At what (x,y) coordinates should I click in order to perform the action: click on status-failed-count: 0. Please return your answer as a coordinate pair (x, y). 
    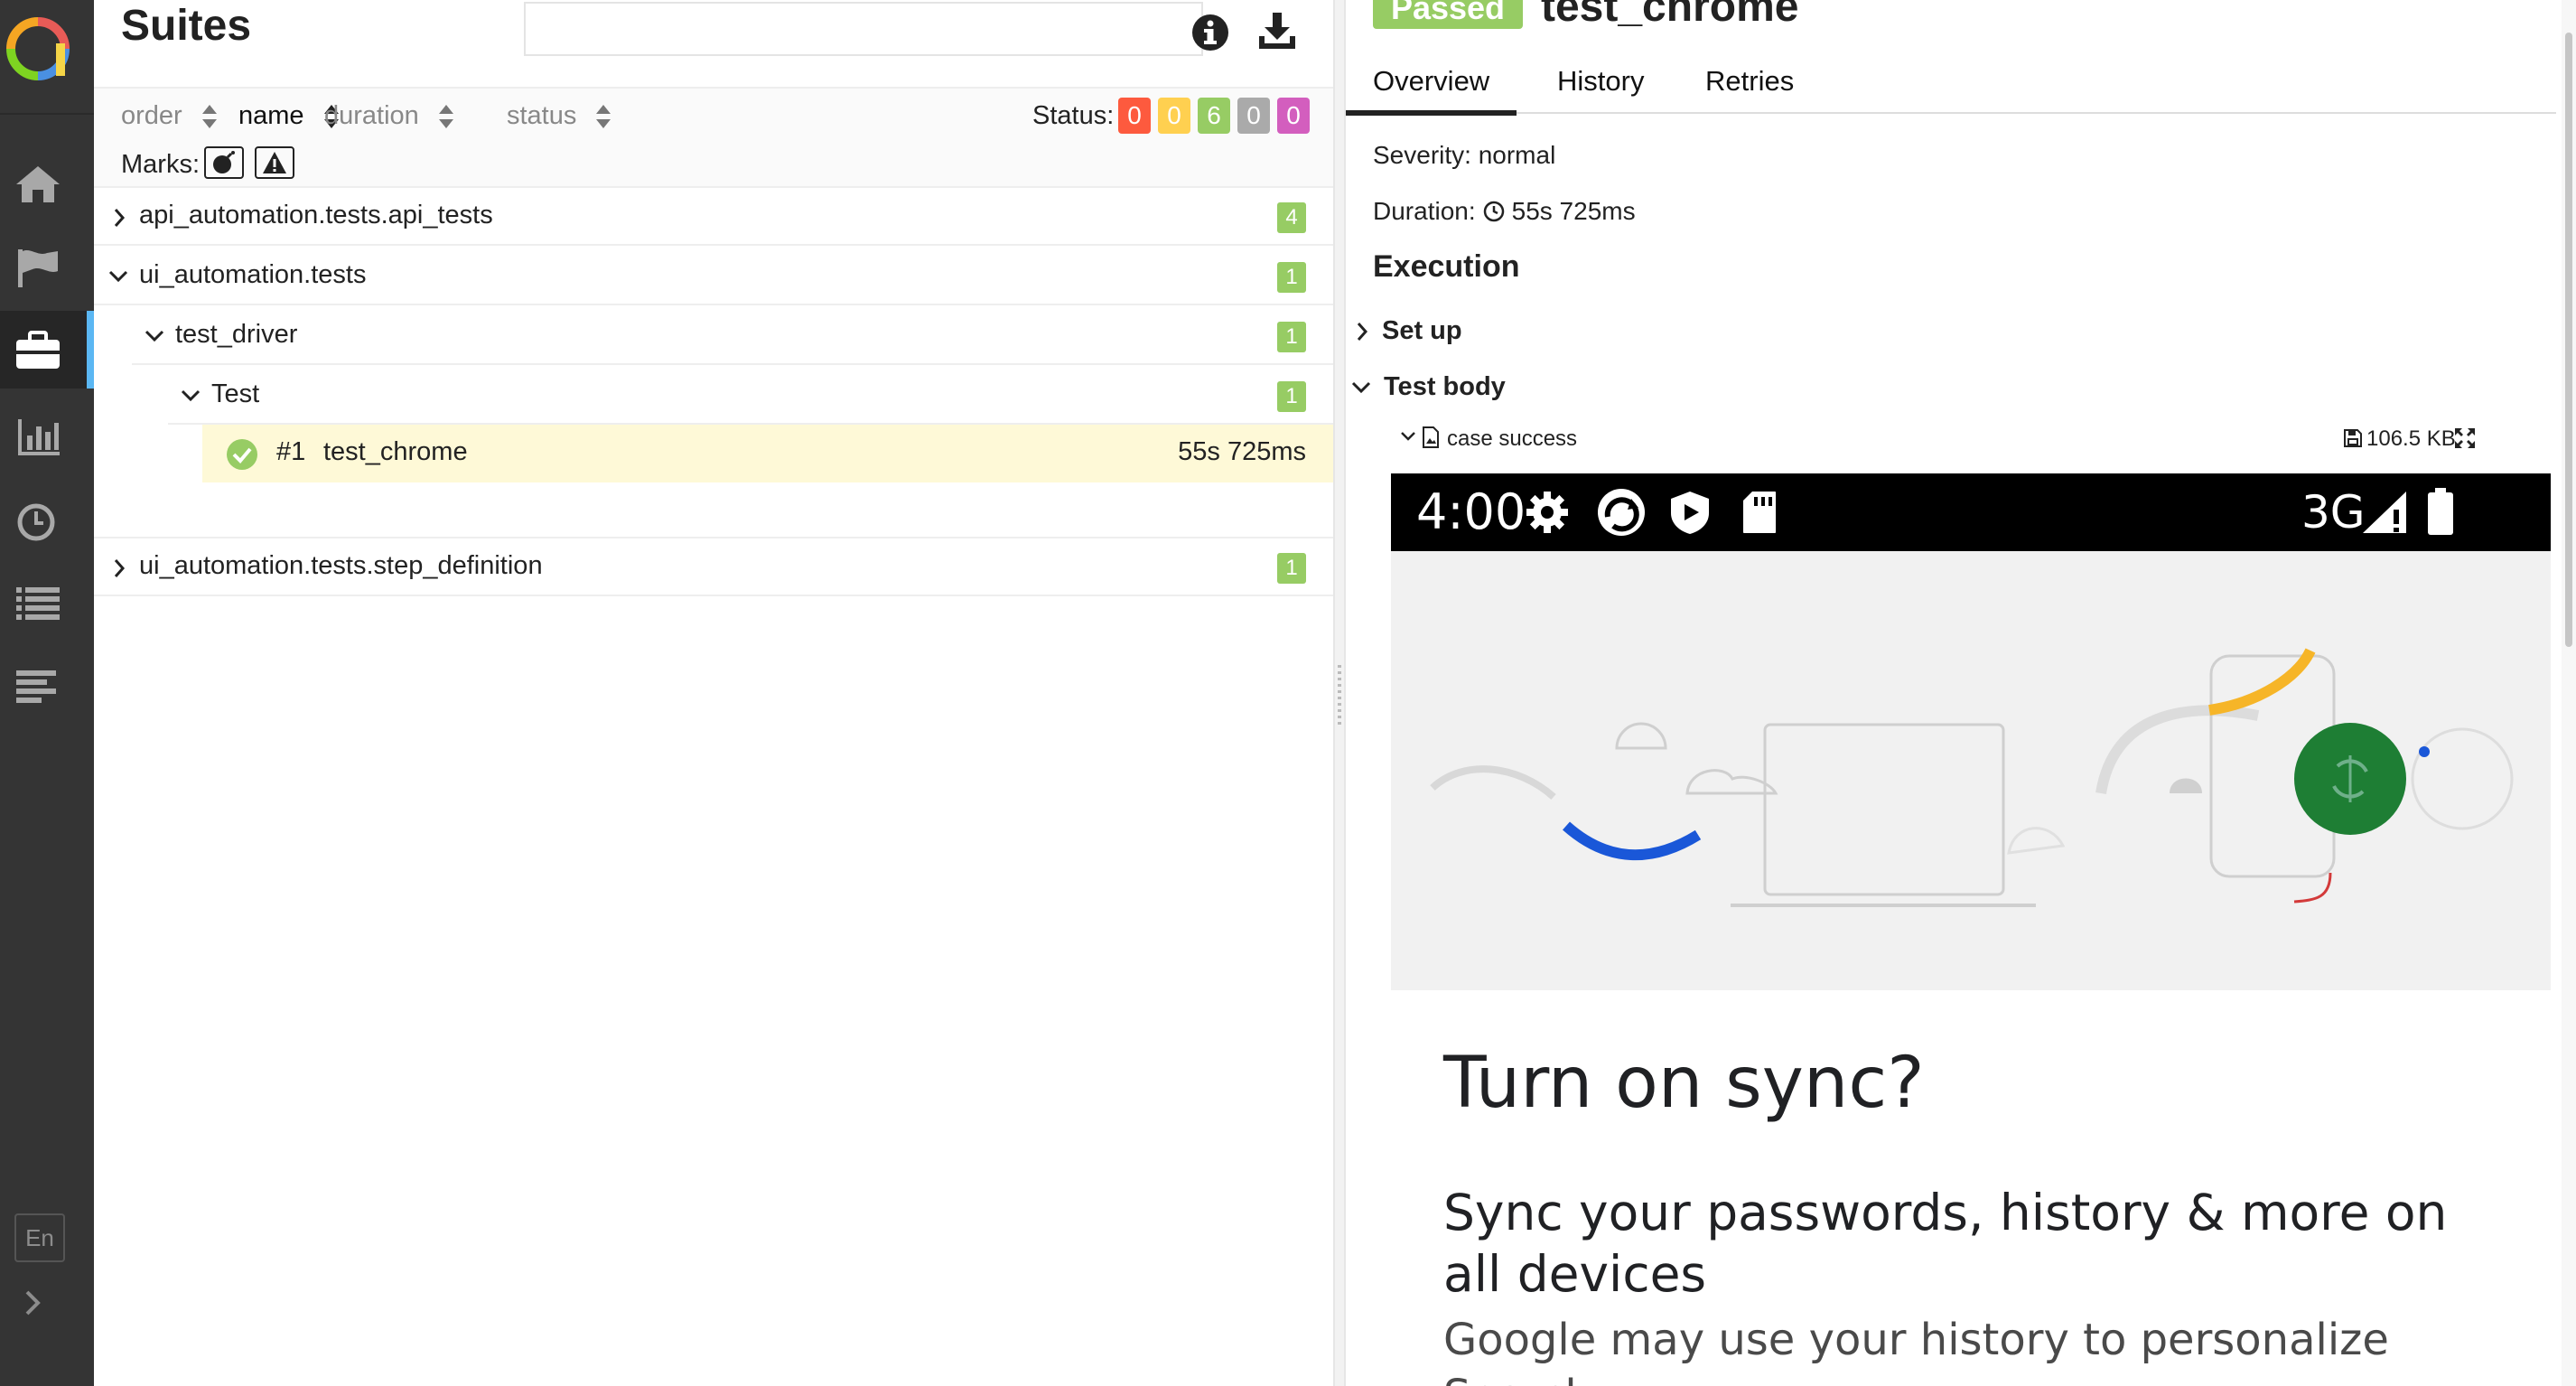
    Looking at the image, I should click on (1134, 116).